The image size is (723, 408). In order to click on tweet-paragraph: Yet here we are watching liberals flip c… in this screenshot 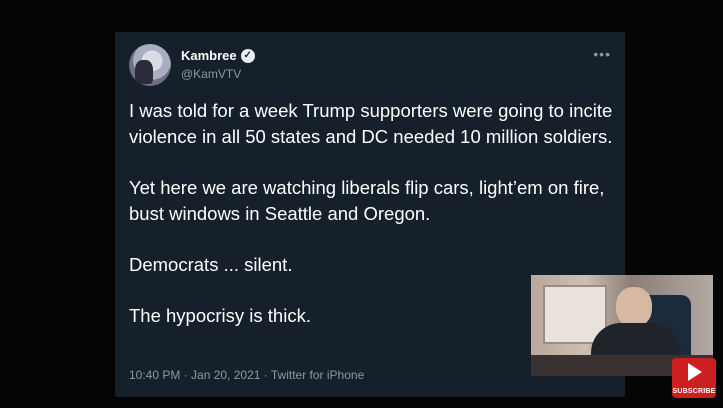, I will do `click(367, 200)`.